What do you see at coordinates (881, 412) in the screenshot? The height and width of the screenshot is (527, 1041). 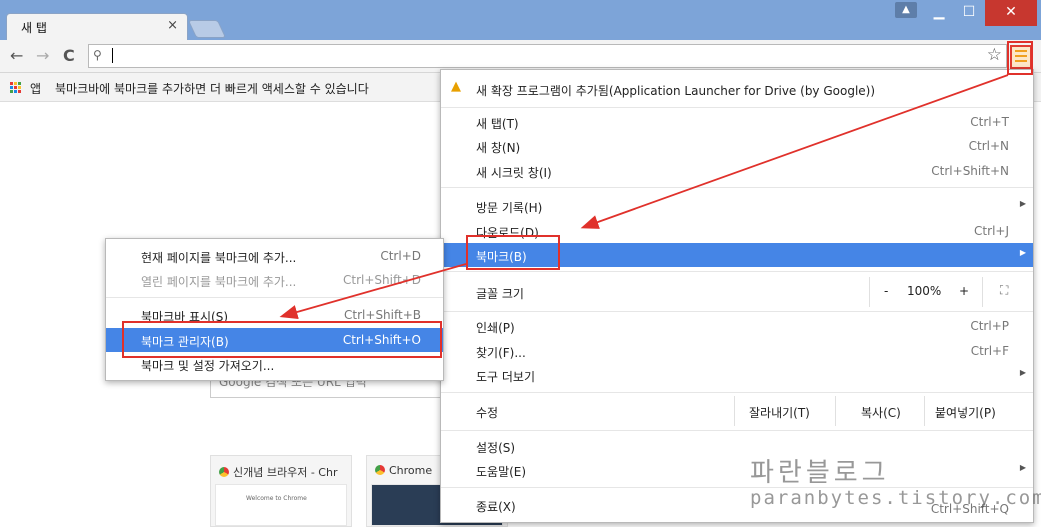 I see `copy-button: 복사(C)` at bounding box center [881, 412].